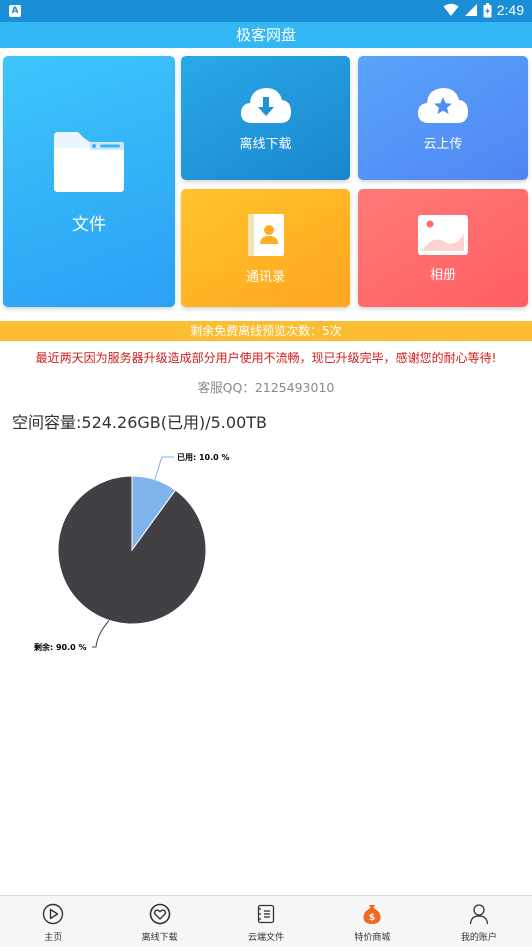  Describe the element at coordinates (265, 144) in the screenshot. I see `offline-download-label: 离线下载` at that location.